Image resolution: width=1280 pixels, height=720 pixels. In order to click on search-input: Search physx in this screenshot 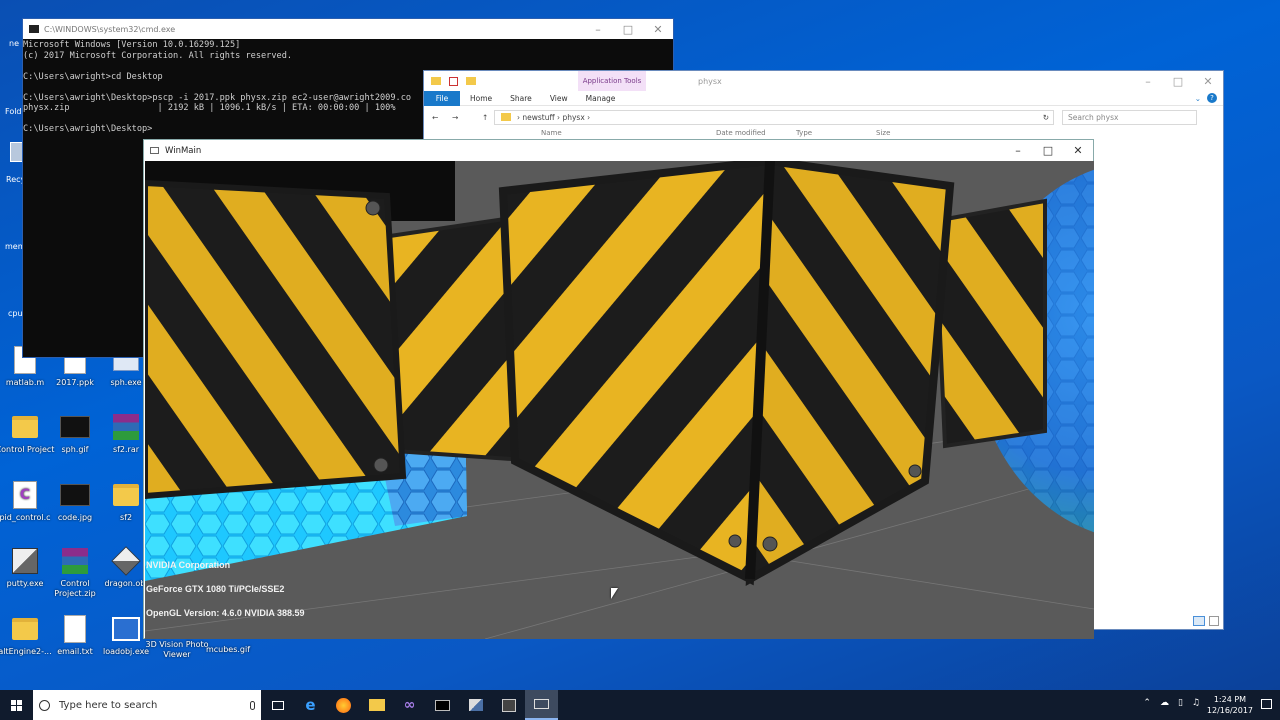, I will do `click(1129, 117)`.